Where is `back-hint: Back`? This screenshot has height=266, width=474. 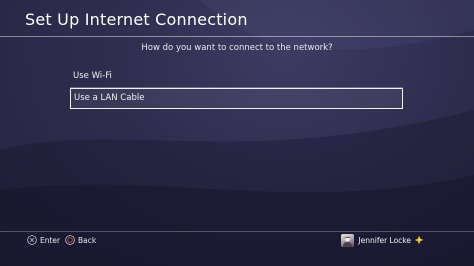 back-hint: Back is located at coordinates (80, 240).